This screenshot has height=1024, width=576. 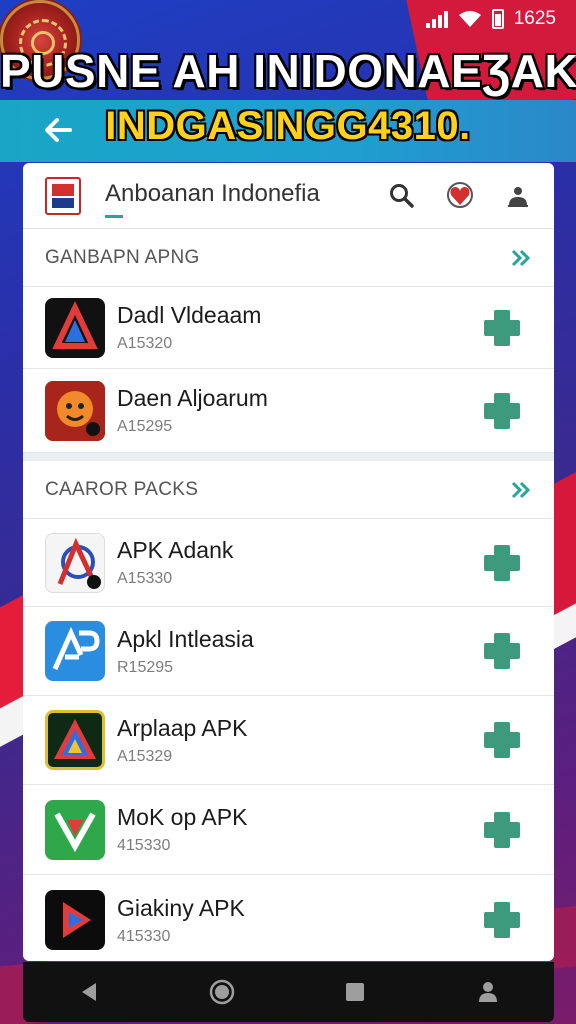 I want to click on list-item: Daen Aljoarum A15295, so click(x=288, y=411).